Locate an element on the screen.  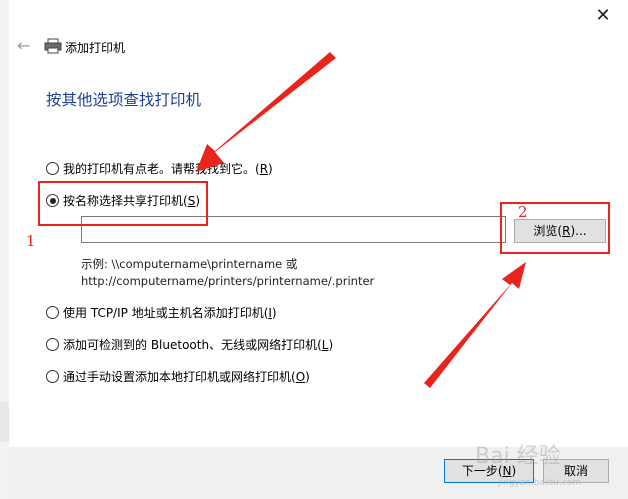
annotation-arrow-bottom is located at coordinates (475, 325).